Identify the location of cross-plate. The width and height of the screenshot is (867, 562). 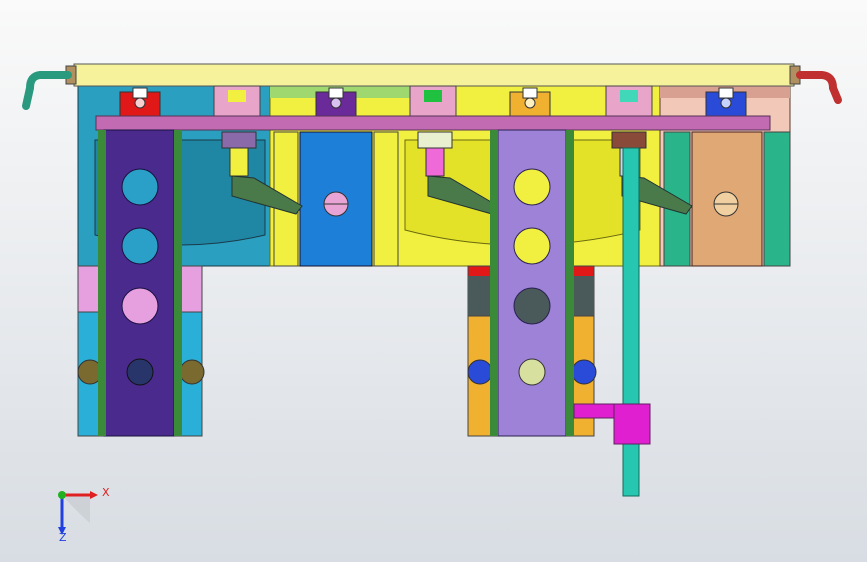
(433, 123).